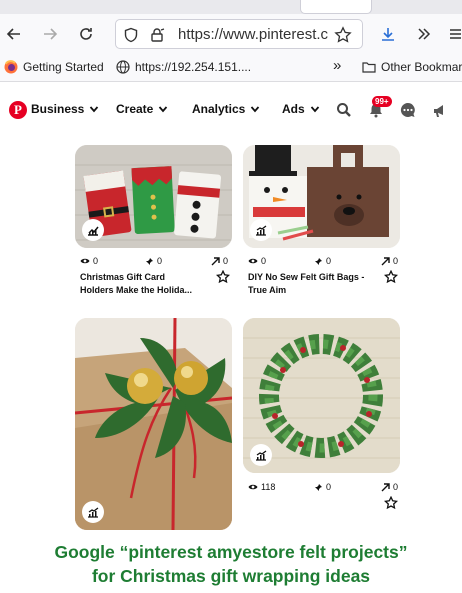  I want to click on reload-icon, so click(86, 34).